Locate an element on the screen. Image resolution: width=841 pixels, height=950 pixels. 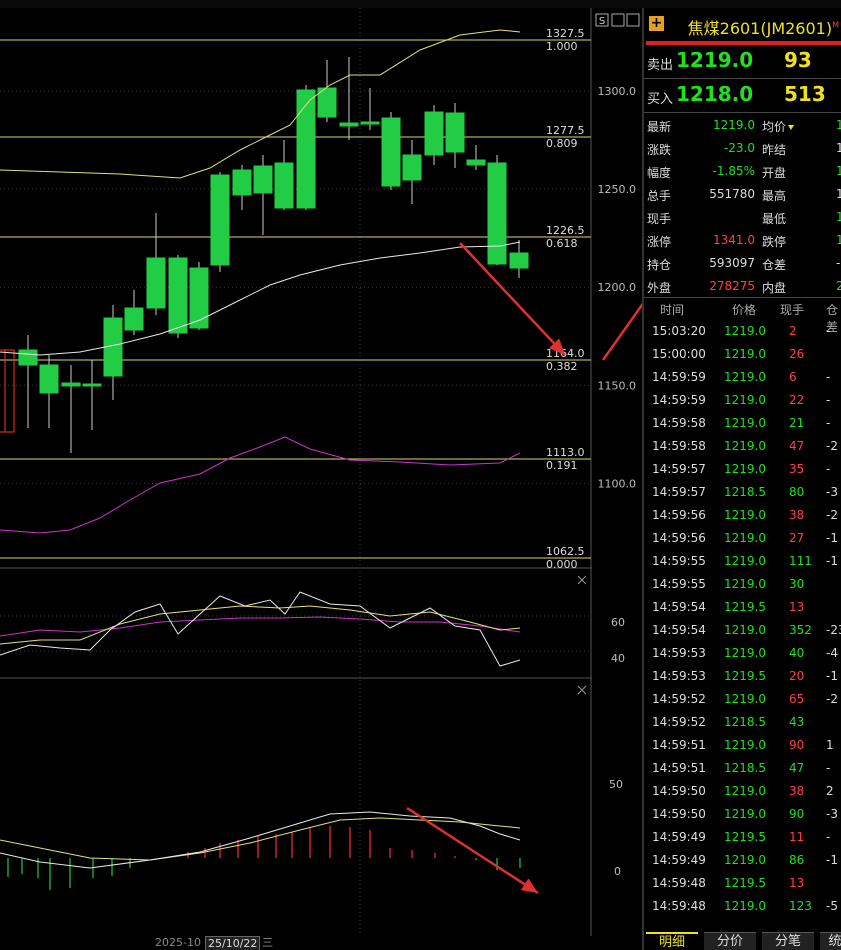
price-axis-label: 1250.0 is located at coordinates (617, 189).